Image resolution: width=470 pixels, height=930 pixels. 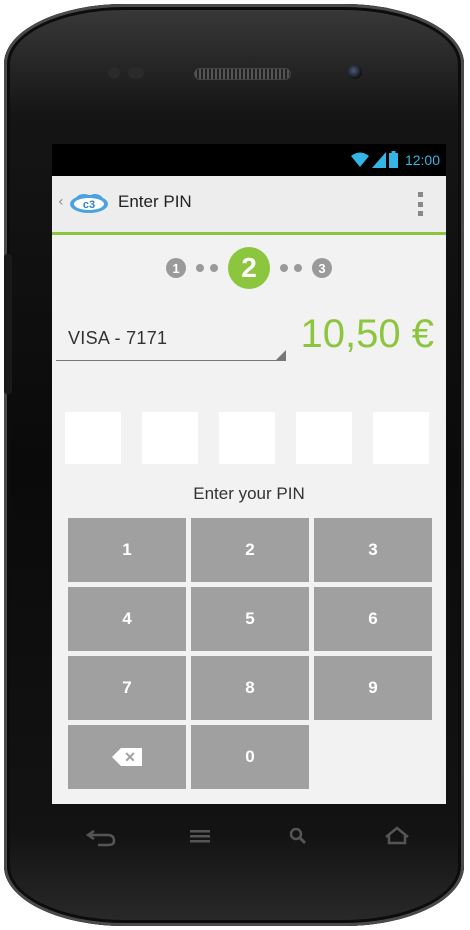 I want to click on key-0: 0, so click(x=250, y=757).